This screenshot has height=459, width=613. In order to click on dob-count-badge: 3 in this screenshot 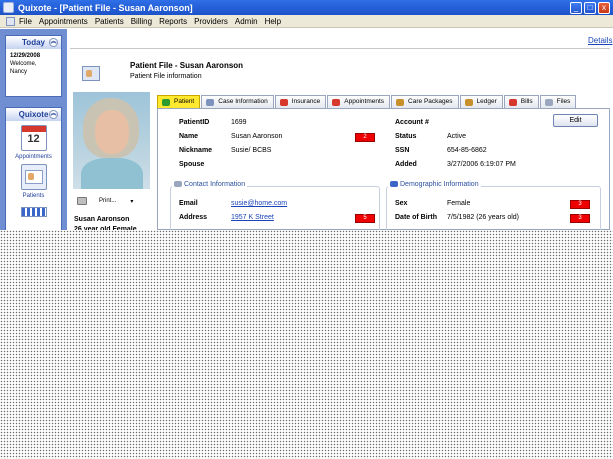, I will do `click(580, 218)`.